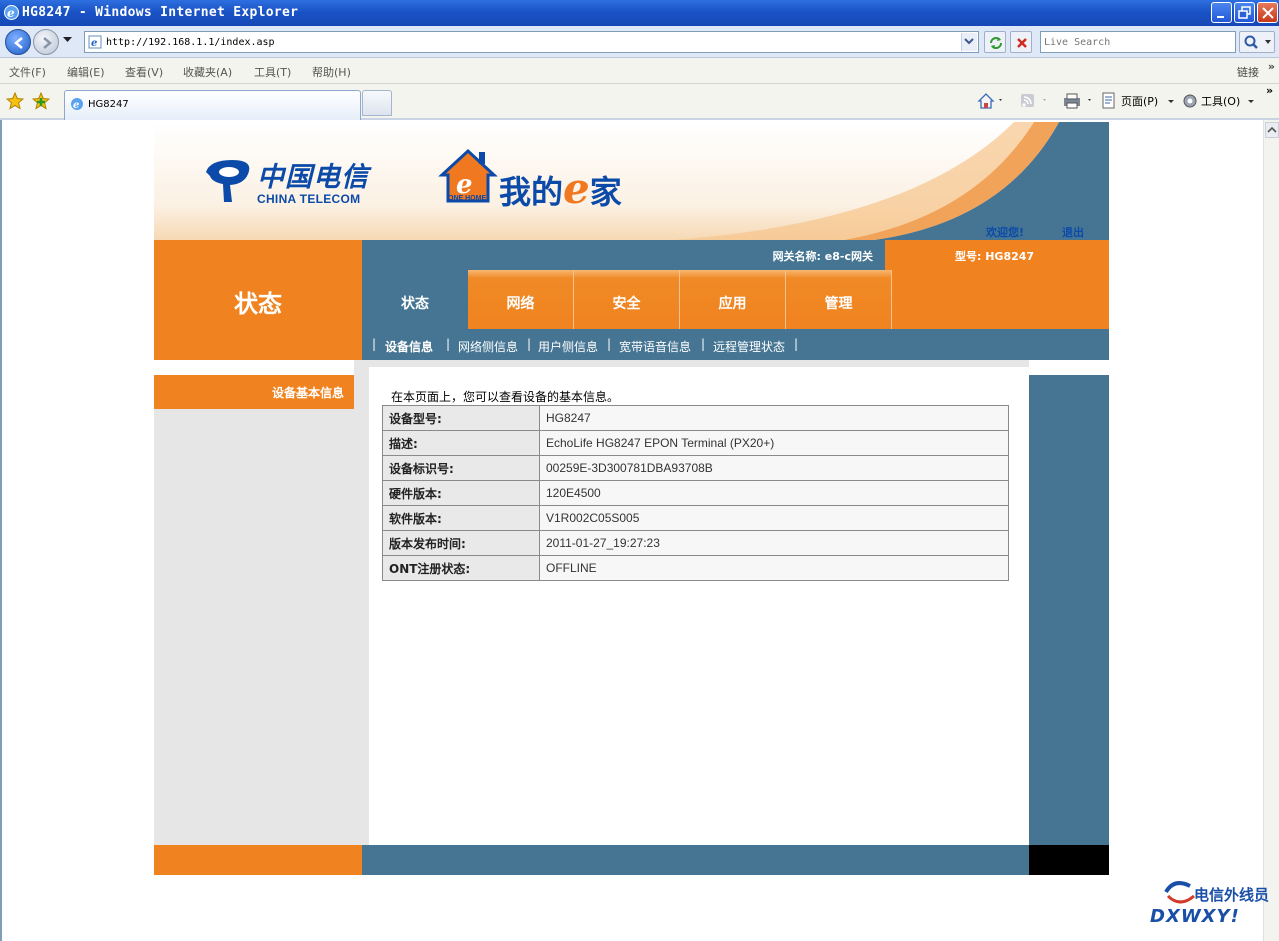 This screenshot has width=1279, height=941. What do you see at coordinates (1271, 66) in the screenshot?
I see `links-chevron-icon: »` at bounding box center [1271, 66].